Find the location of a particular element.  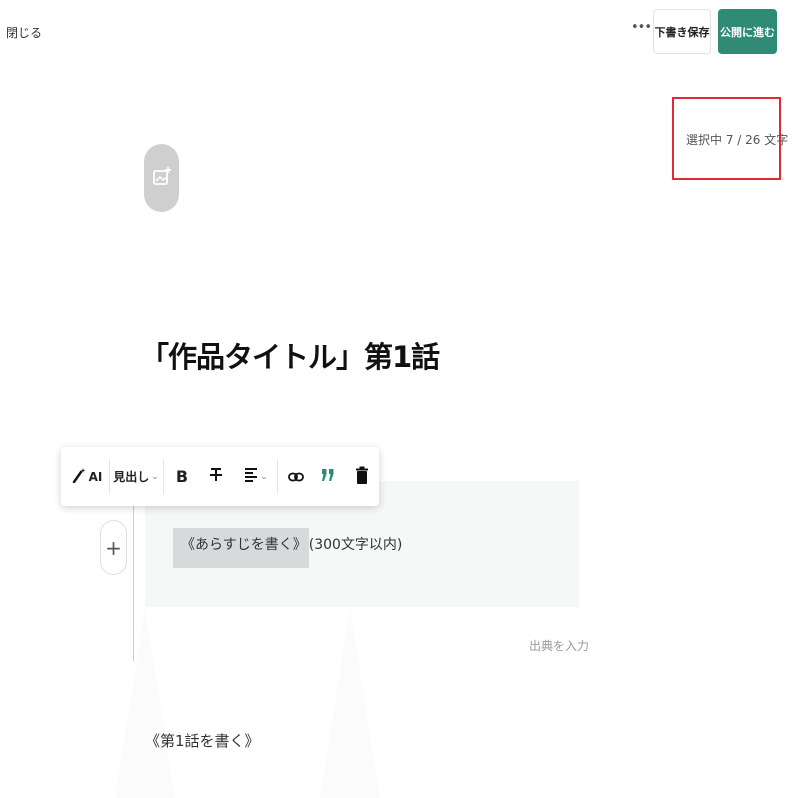

quote-icon is located at coordinates (328, 476).